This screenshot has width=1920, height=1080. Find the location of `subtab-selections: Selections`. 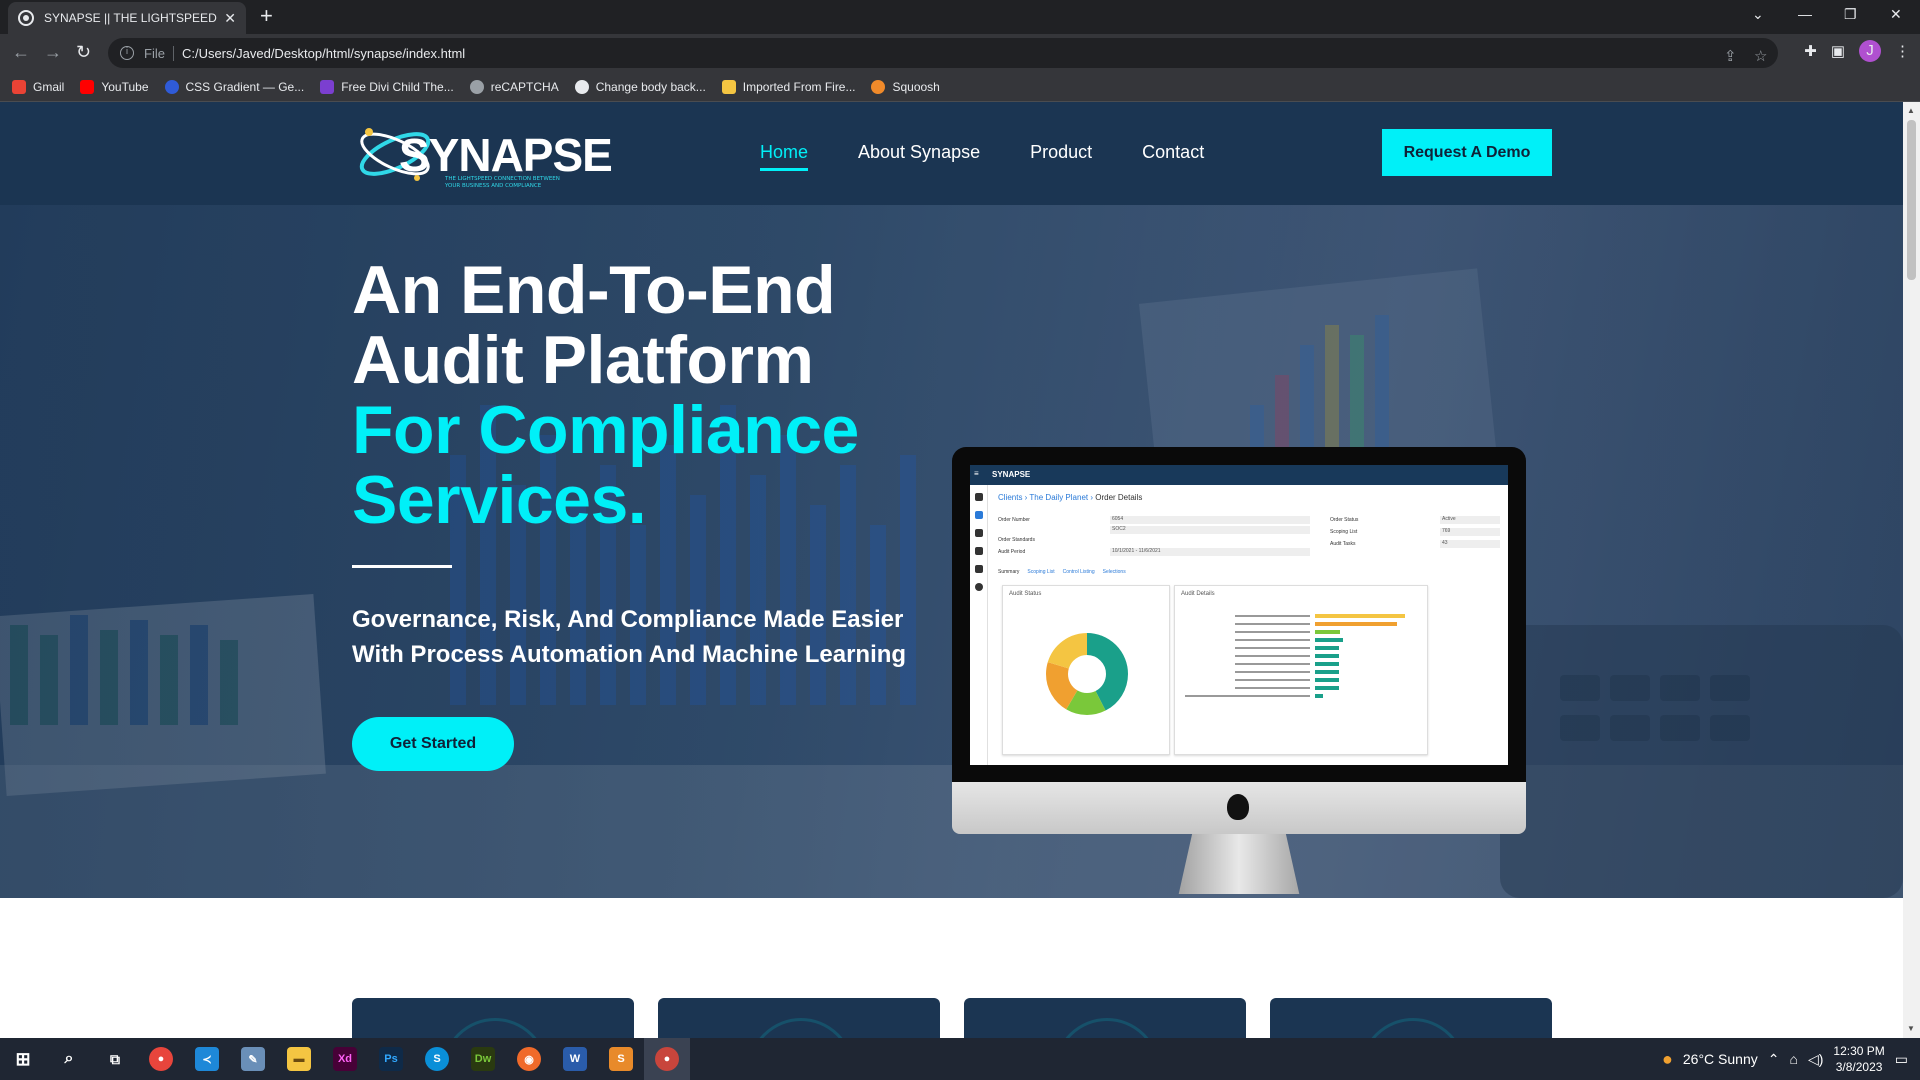

subtab-selections: Selections is located at coordinates (1114, 572).